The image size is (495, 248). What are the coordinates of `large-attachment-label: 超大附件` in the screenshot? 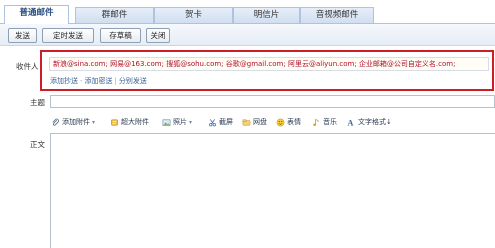 It's located at (135, 122).